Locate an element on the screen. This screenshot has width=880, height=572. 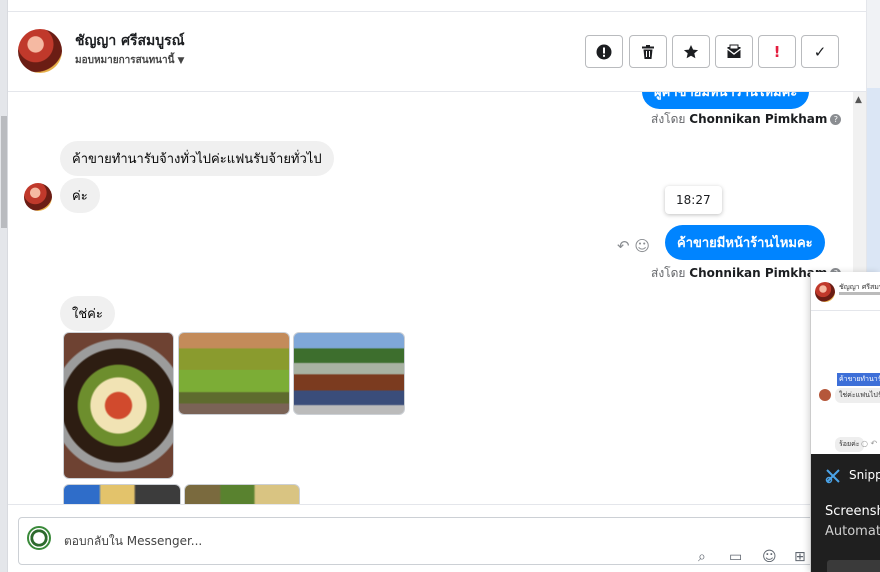
top-divider is located at coordinates (437, 6).